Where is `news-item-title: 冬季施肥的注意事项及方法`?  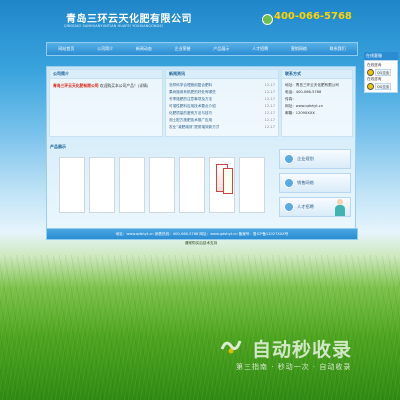
news-item-title: 冬季施肥的注意事项及方法 is located at coordinates (190, 99).